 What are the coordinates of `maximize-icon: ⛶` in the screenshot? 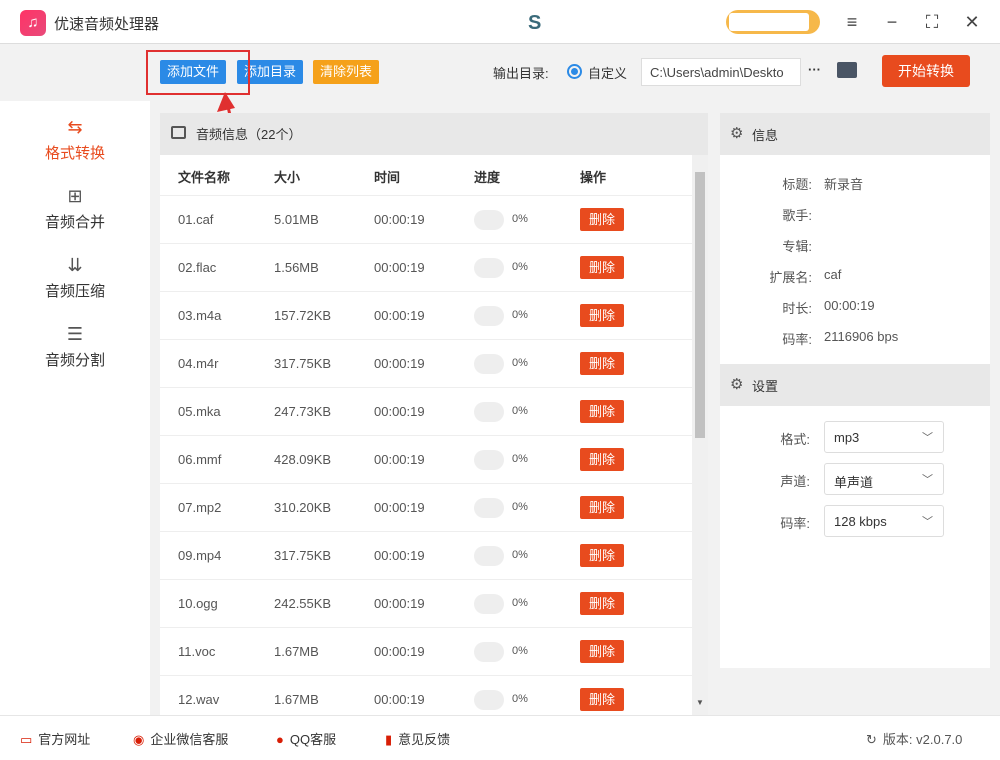 It's located at (932, 22).